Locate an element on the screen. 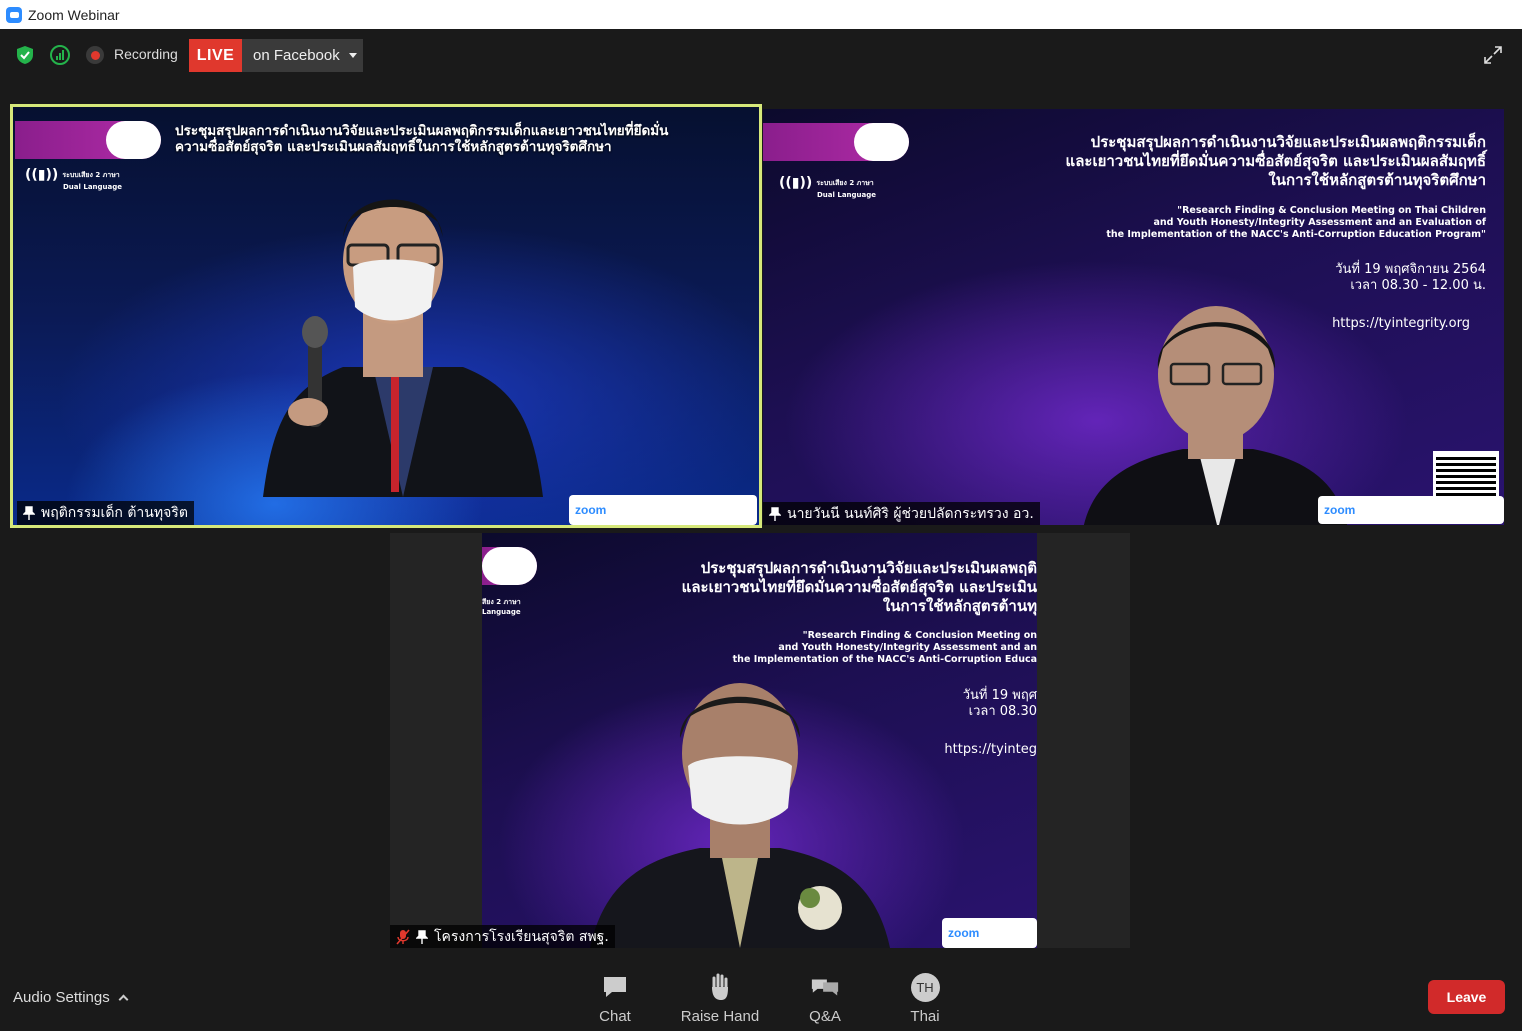  participant-name-tag: พฤติกรรมเด็ก ต้านทุจริต is located at coordinates (105, 513).